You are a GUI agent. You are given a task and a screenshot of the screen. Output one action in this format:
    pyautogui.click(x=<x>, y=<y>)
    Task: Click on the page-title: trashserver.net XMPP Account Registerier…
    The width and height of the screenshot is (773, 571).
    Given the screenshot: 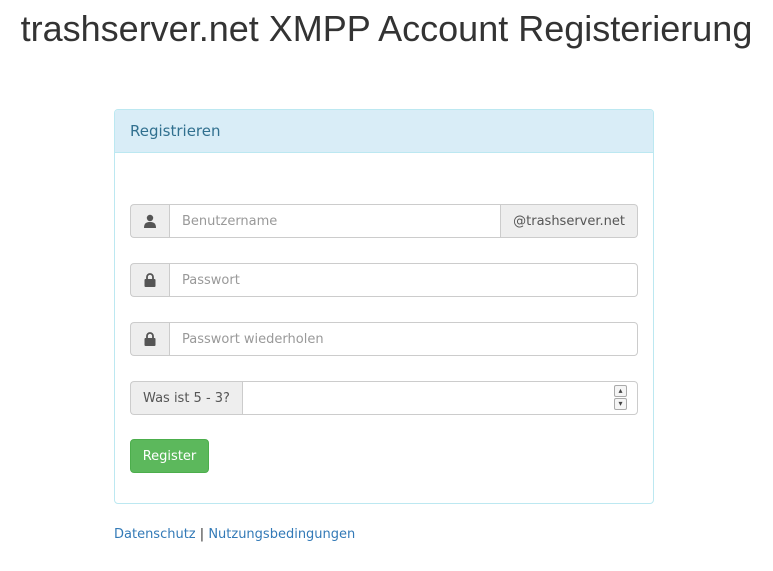 What is the action you would take?
    pyautogui.click(x=386, y=28)
    